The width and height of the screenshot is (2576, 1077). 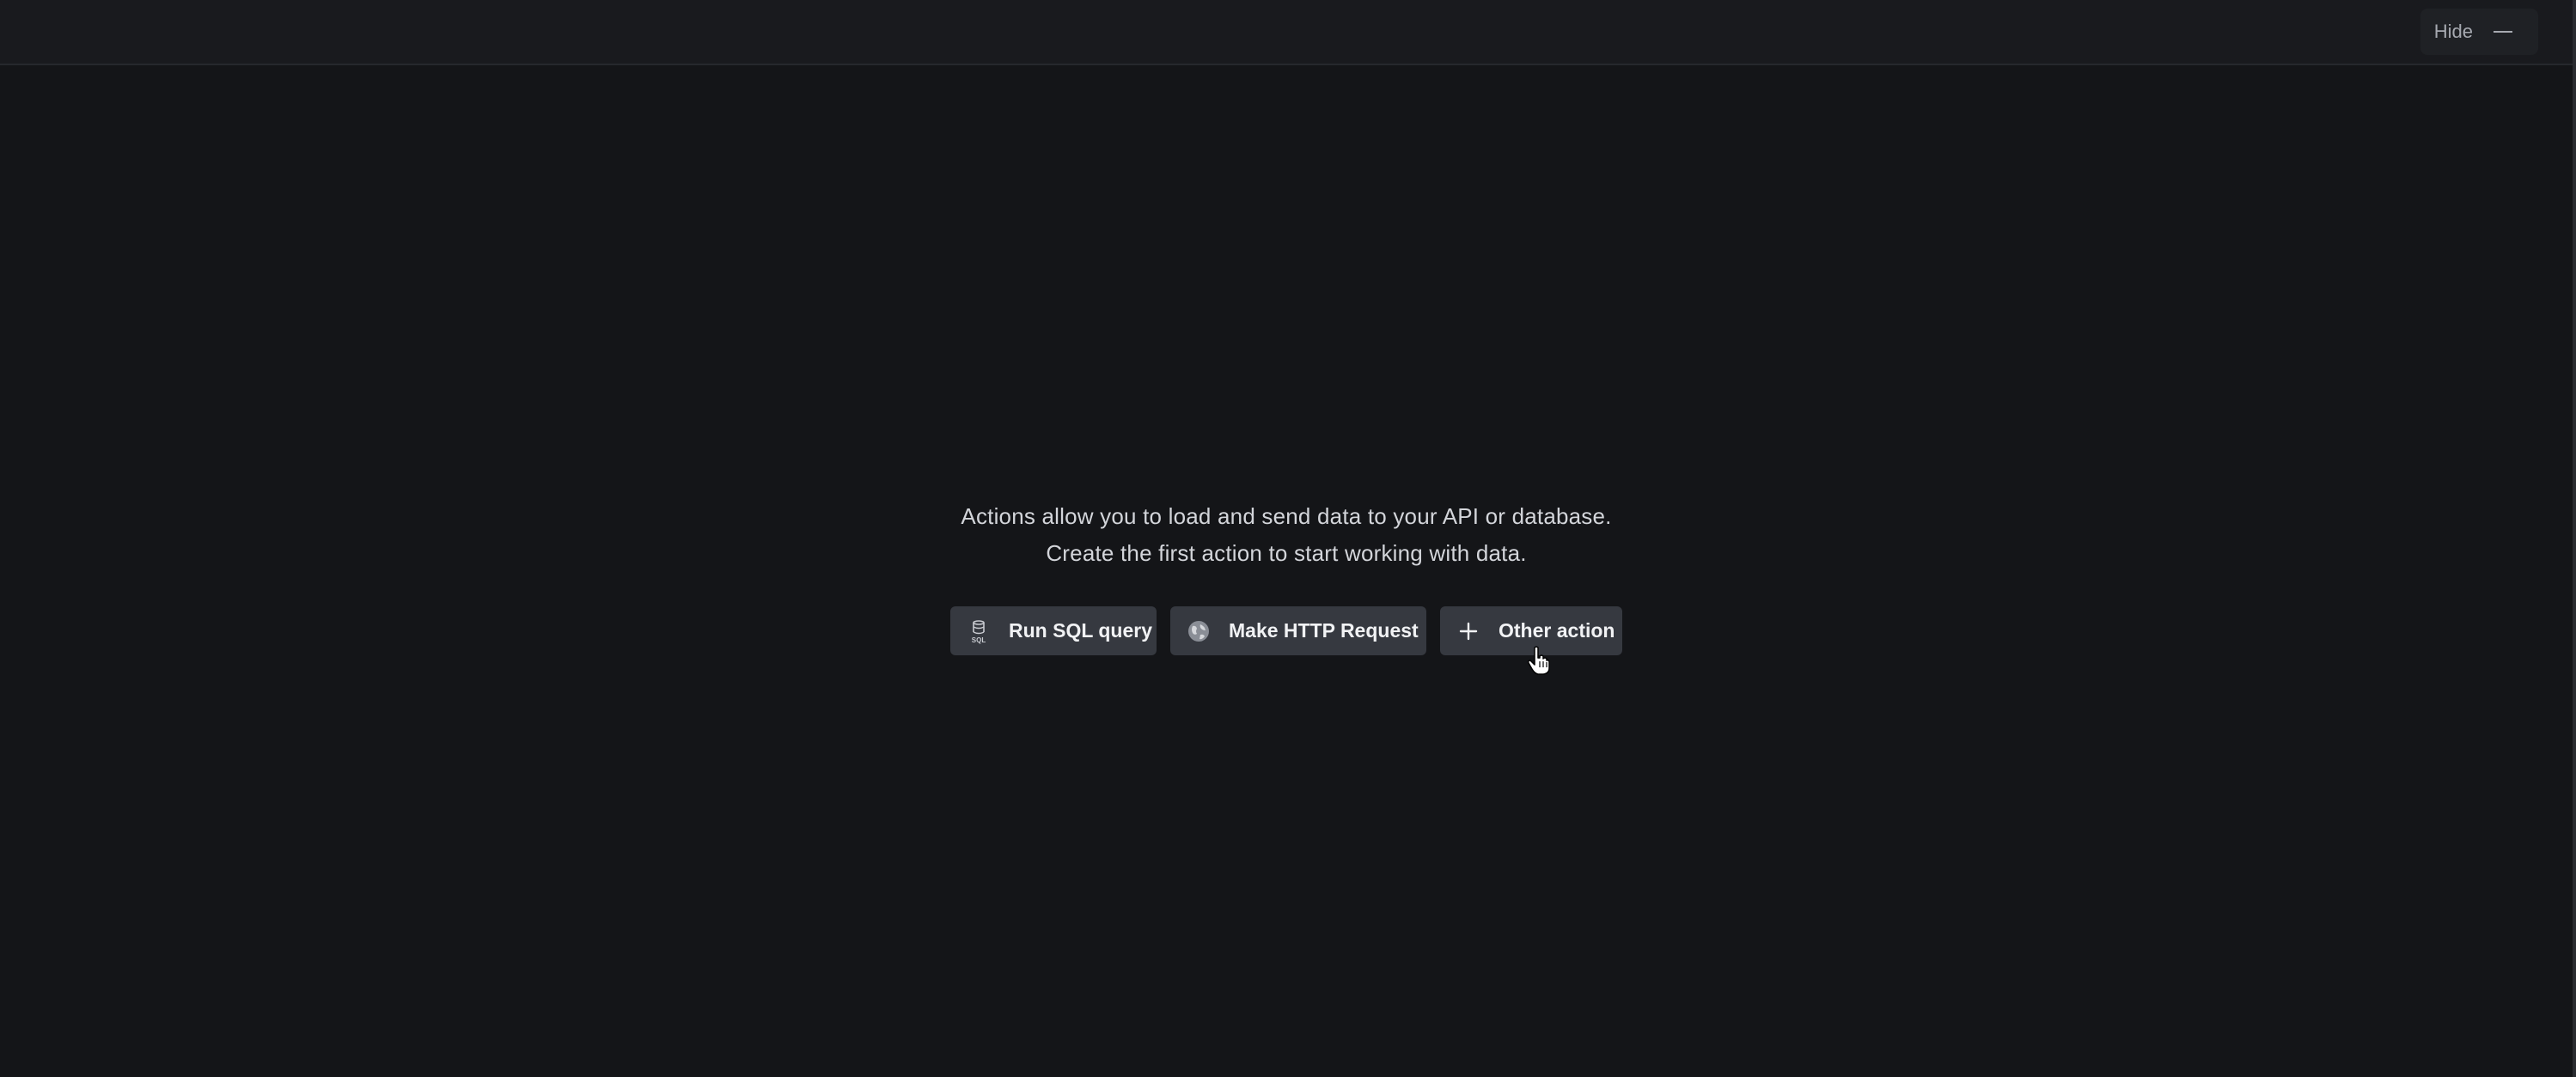 What do you see at coordinates (1286, 32) in the screenshot?
I see `panel-header: Hide` at bounding box center [1286, 32].